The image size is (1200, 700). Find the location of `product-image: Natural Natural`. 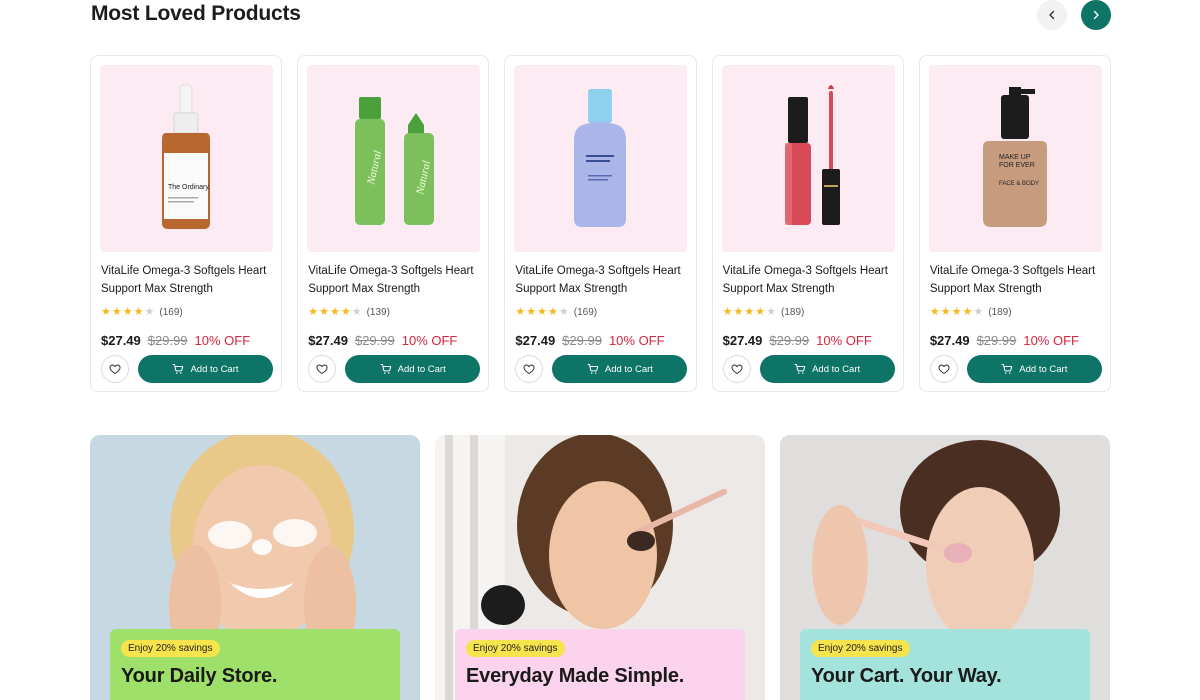

product-image: Natural Natural is located at coordinates (394, 158).